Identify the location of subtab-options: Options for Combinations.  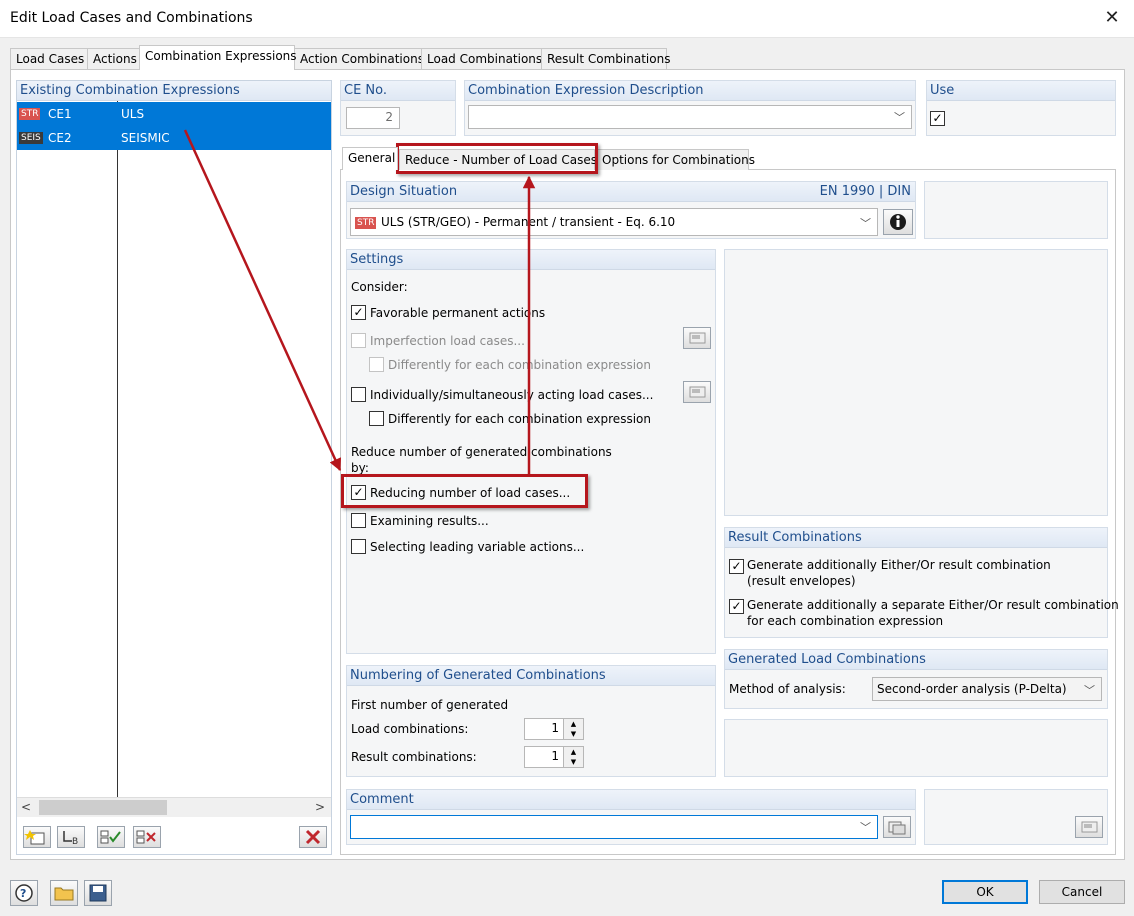
(675, 159).